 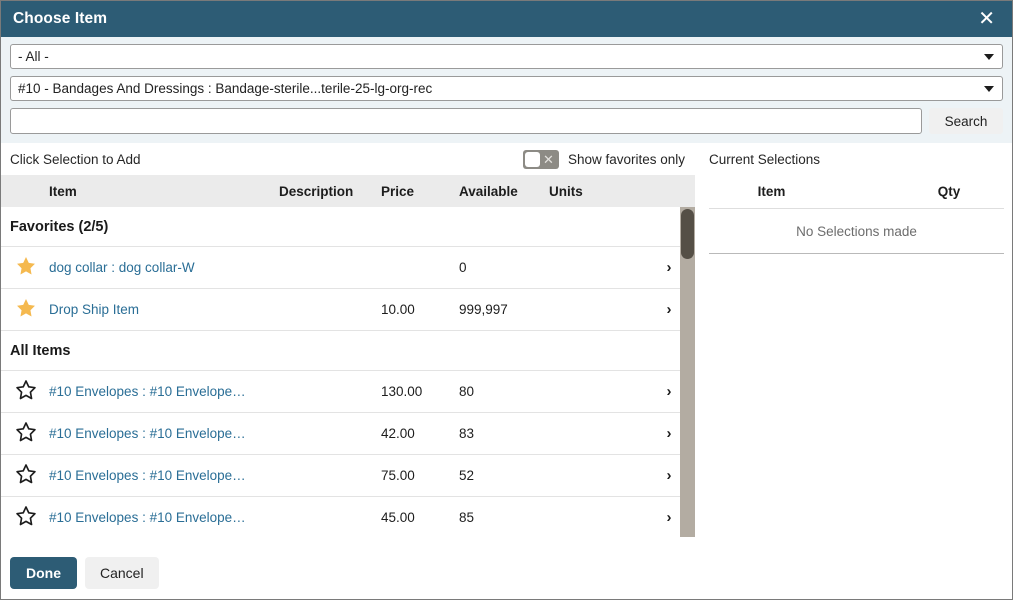 What do you see at coordinates (122, 573) in the screenshot?
I see `cancel-button: Cancel` at bounding box center [122, 573].